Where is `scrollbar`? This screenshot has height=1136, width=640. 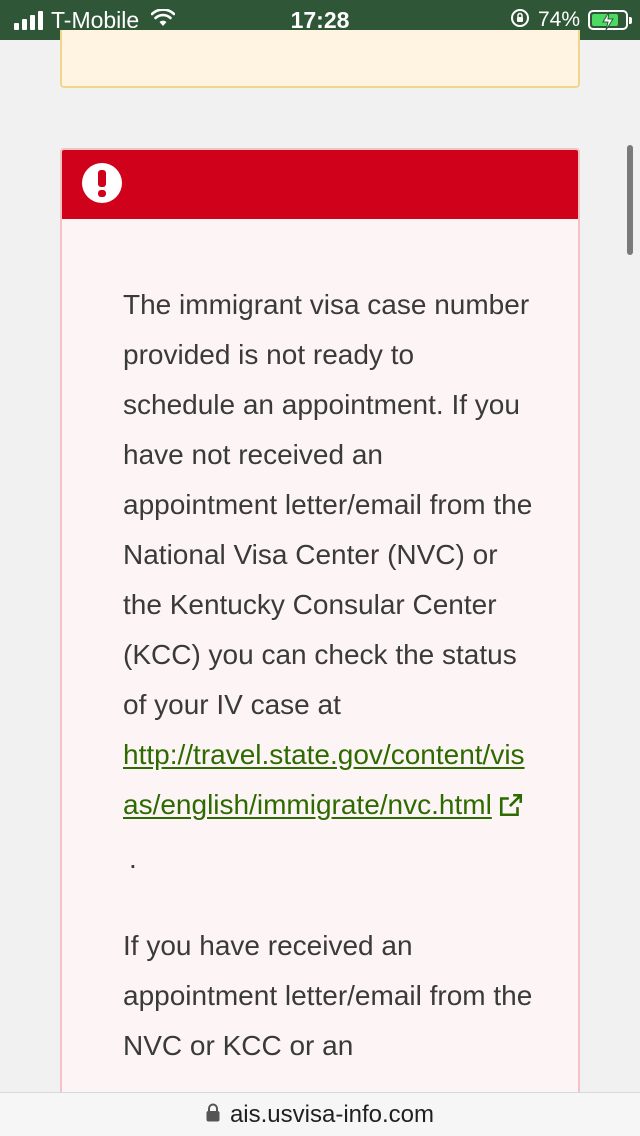 scrollbar is located at coordinates (630, 200).